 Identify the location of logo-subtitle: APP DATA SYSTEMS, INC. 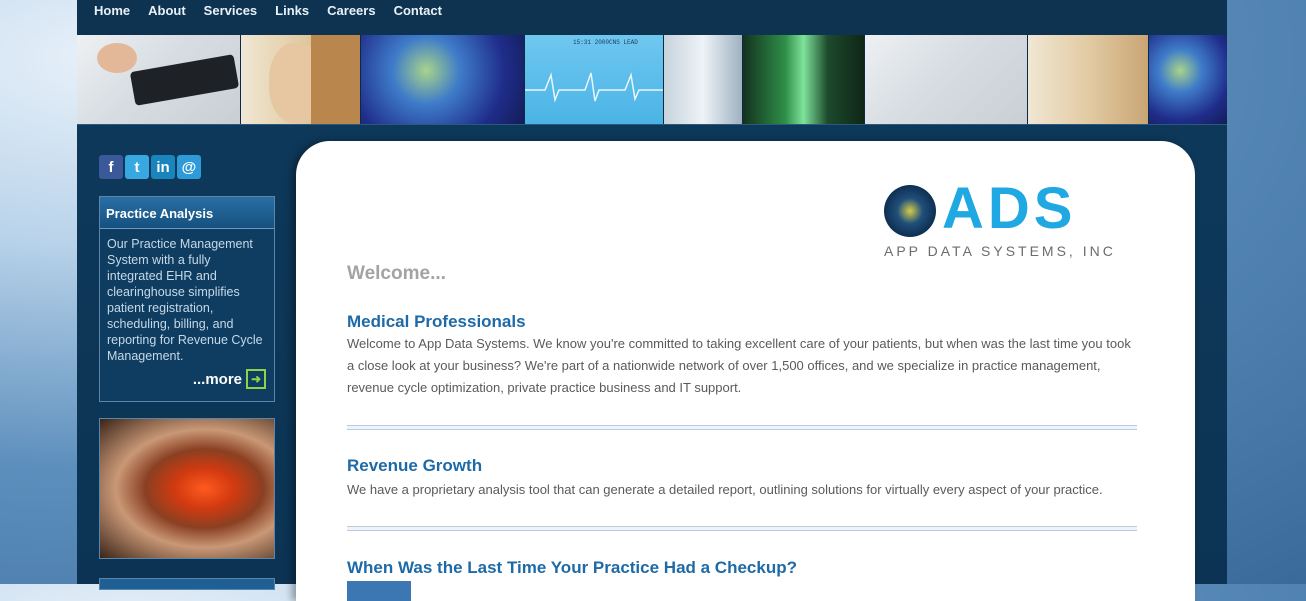
(1000, 251).